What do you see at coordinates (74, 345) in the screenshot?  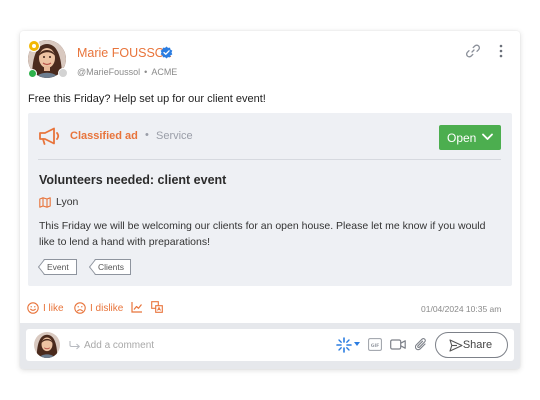 I see `reply-arrow-icon` at bounding box center [74, 345].